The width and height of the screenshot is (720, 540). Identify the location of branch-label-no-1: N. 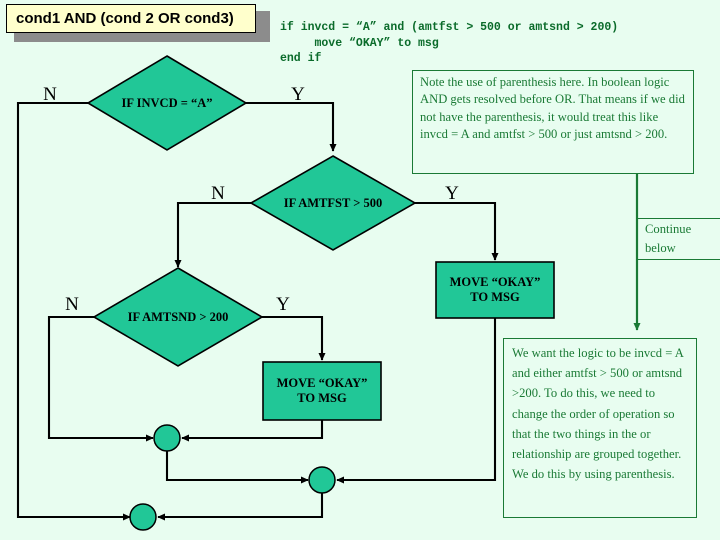
(50, 94).